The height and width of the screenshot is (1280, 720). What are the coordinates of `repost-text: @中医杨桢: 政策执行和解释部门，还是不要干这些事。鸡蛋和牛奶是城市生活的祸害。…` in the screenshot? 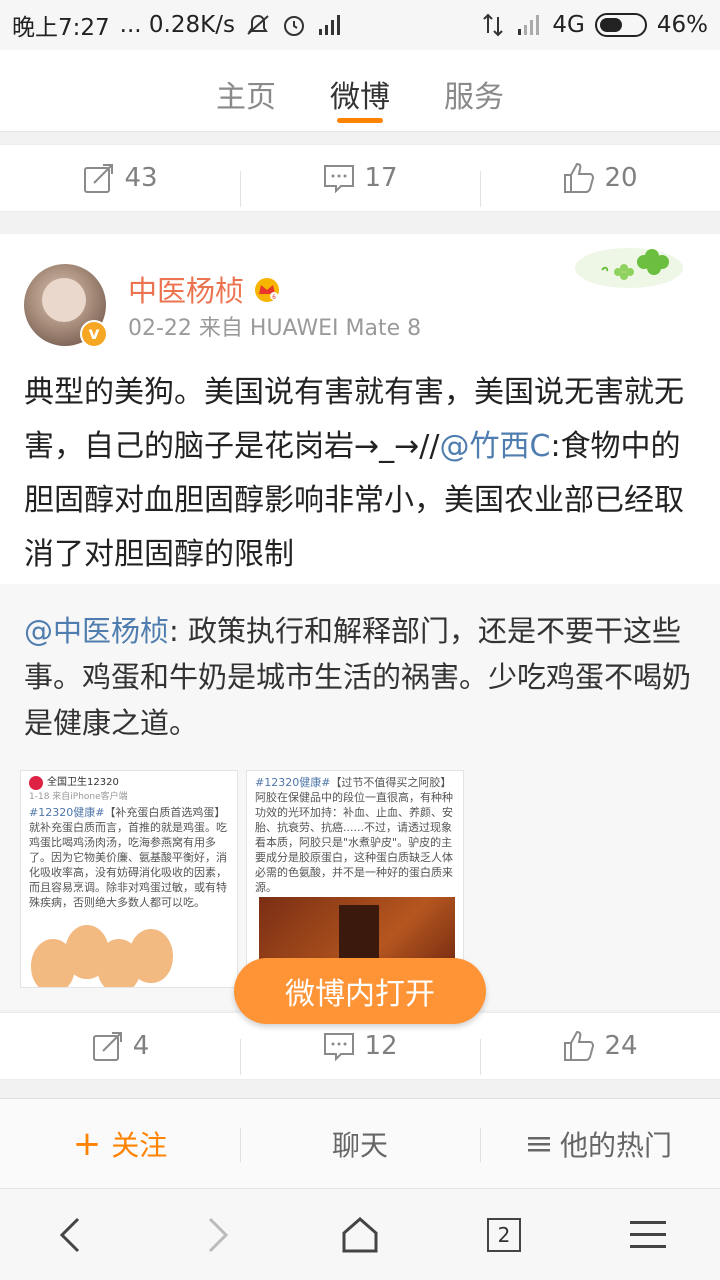 It's located at (360, 677).